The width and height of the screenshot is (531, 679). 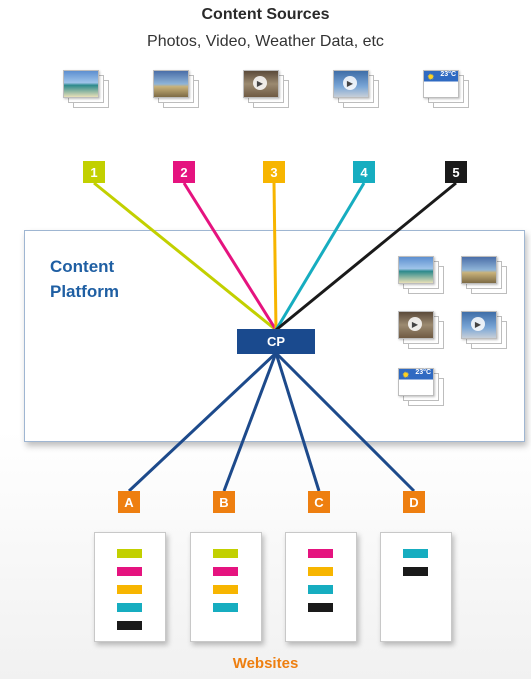 I want to click on website-line-B, so click(x=250, y=422).